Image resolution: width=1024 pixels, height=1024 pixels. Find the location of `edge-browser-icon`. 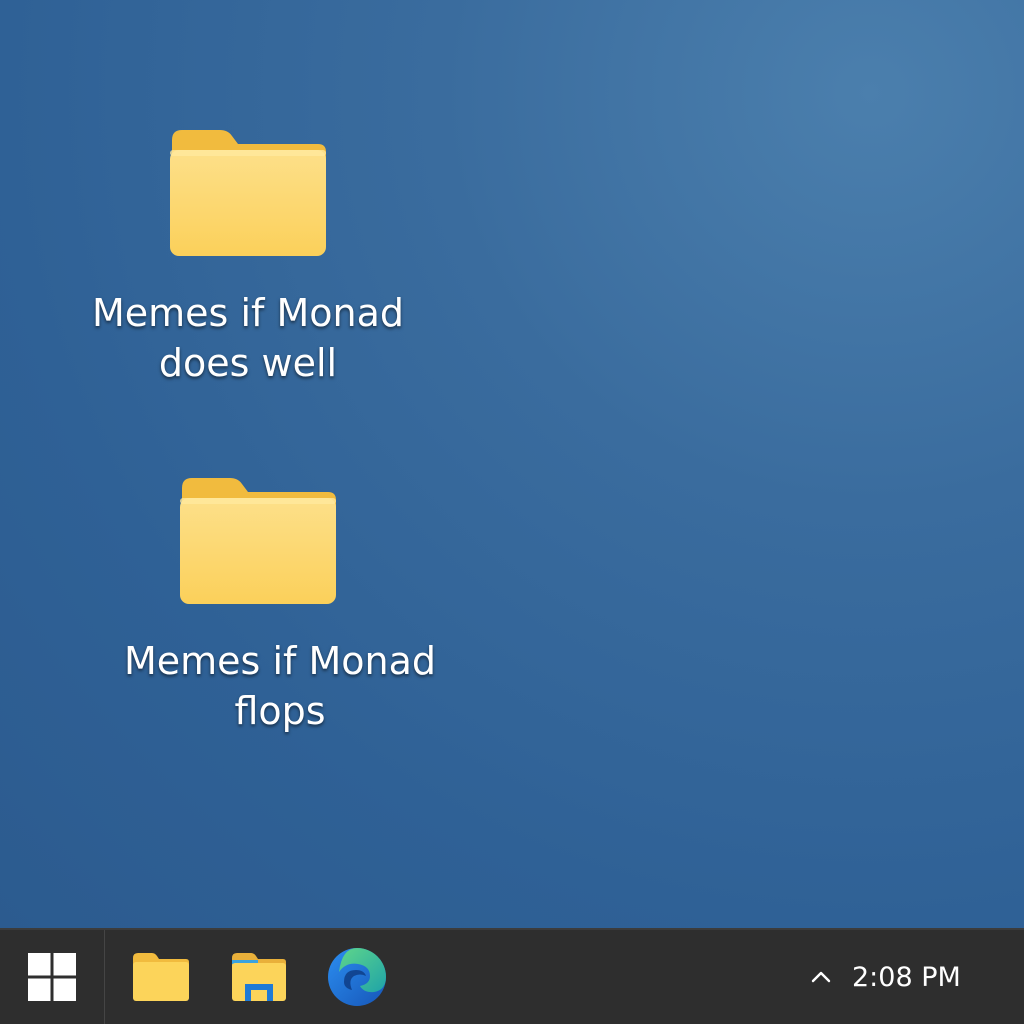

edge-browser-icon is located at coordinates (357, 977).